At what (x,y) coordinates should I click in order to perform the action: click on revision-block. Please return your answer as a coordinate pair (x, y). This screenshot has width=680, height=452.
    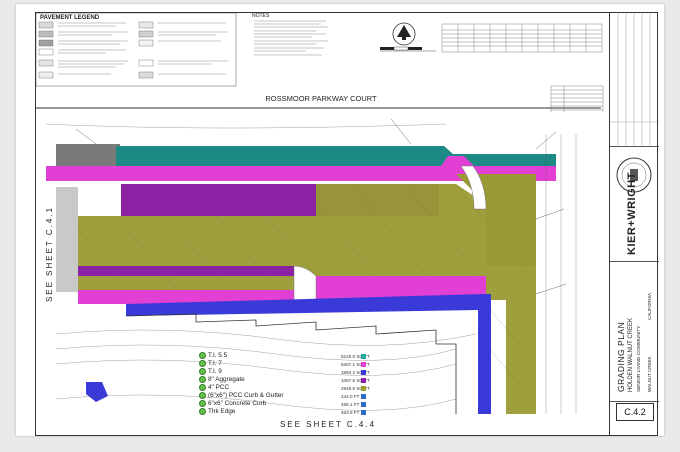
    Looking at the image, I should click on (634, 79).